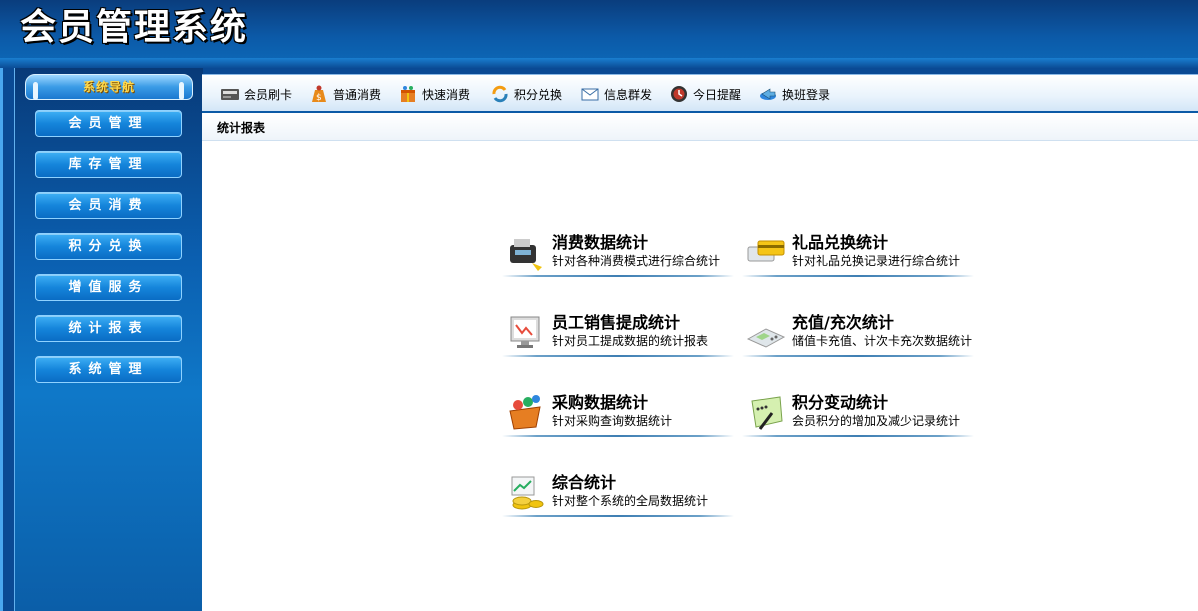 The height and width of the screenshot is (611, 1198). I want to click on stat-recharge: 充值/充次统计 储值卡充值、计次卡充次数据统计, so click(858, 334).